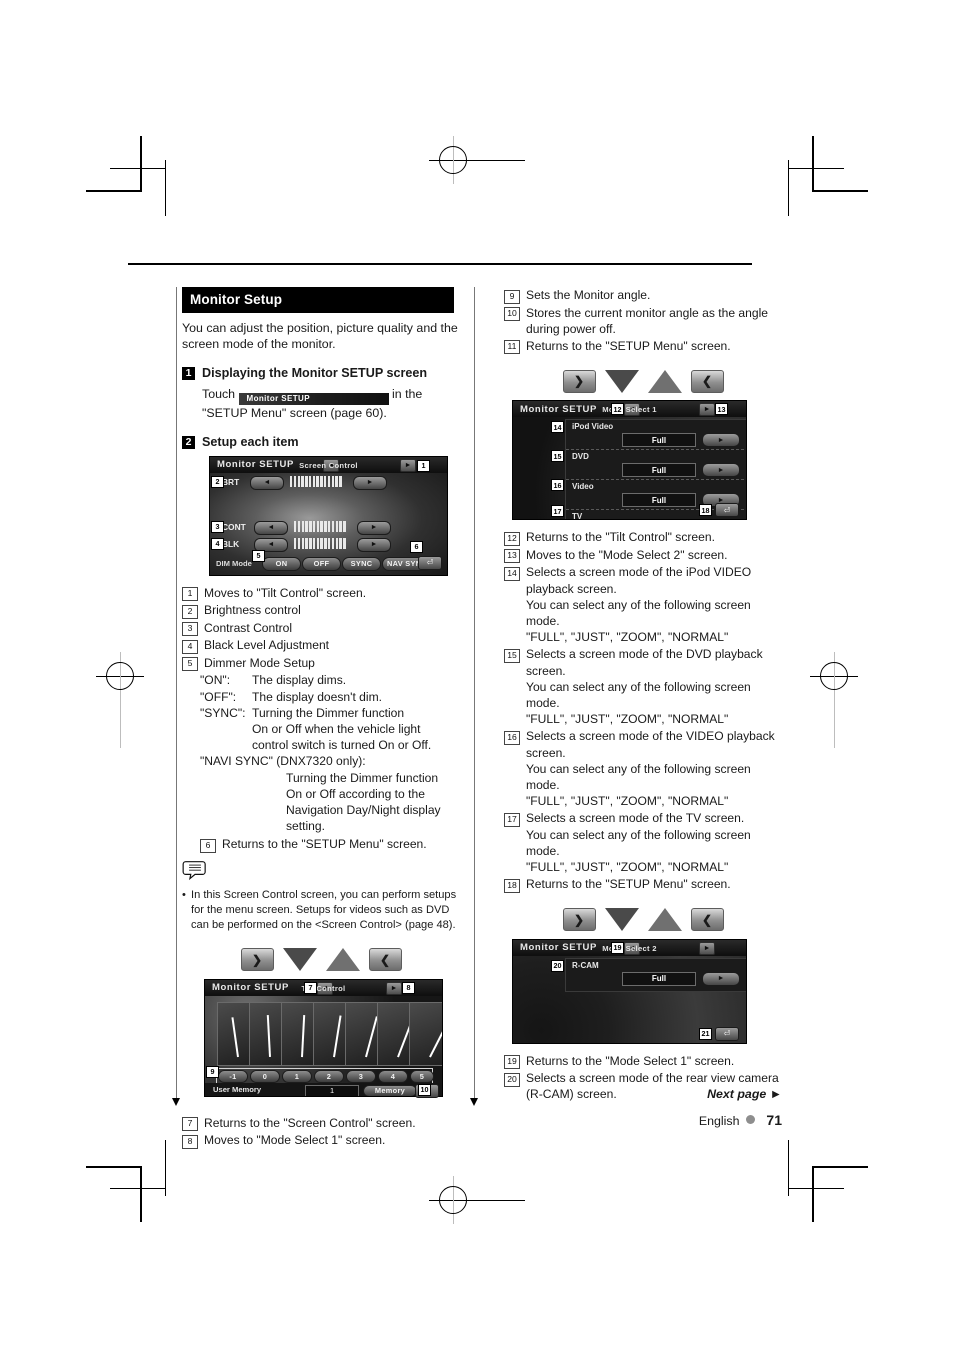 This screenshot has width=954, height=1350. What do you see at coordinates (557, 456) in the screenshot?
I see `badge-15: 15` at bounding box center [557, 456].